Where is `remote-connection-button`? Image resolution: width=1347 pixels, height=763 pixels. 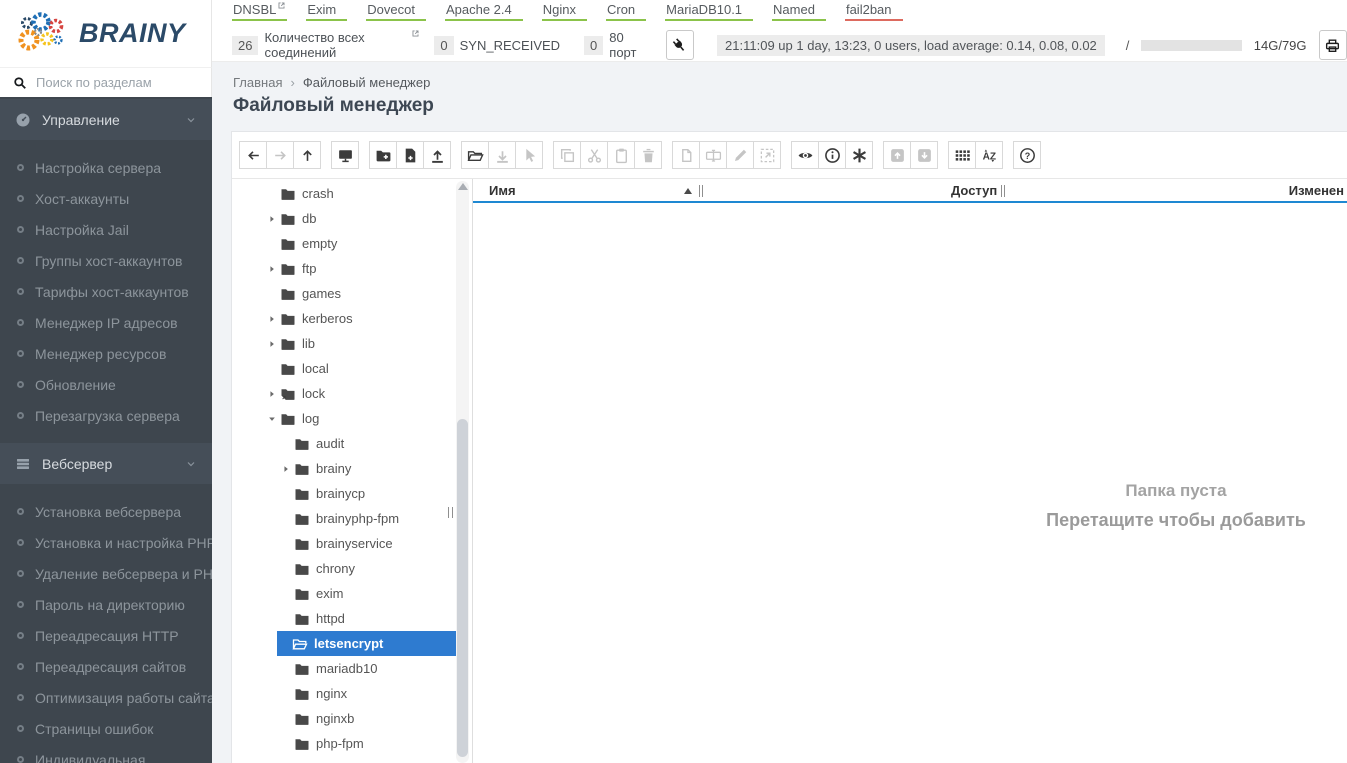
remote-connection-button is located at coordinates (345, 155).